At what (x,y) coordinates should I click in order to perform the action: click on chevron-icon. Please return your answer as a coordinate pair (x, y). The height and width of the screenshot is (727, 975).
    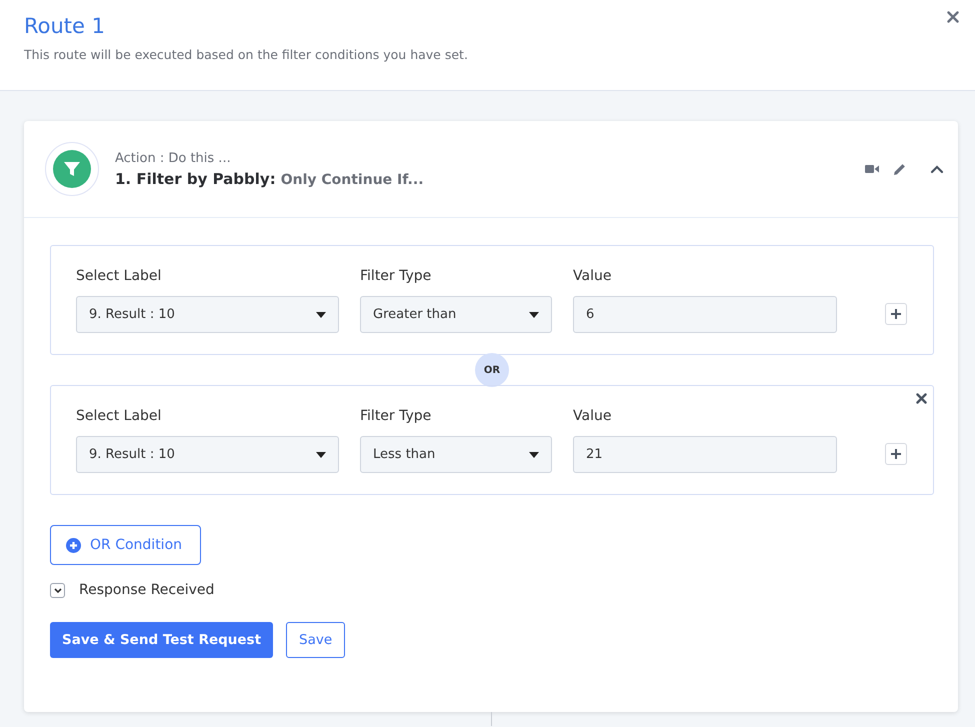
    Looking at the image, I should click on (58, 590).